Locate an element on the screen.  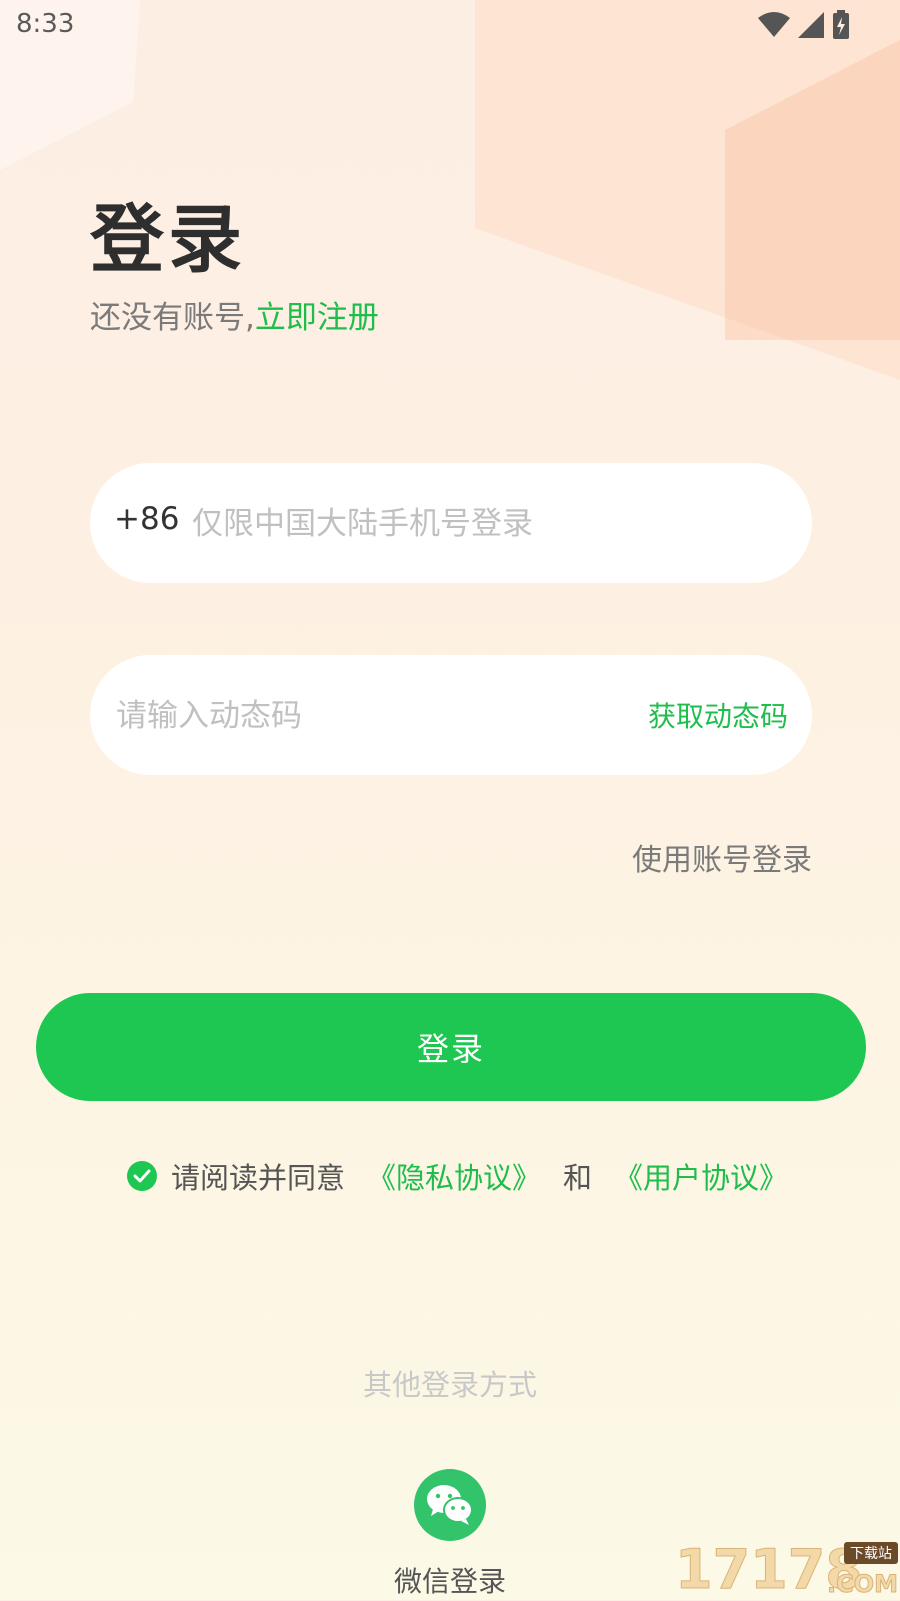
agreement-checkbox is located at coordinates (142, 1176).